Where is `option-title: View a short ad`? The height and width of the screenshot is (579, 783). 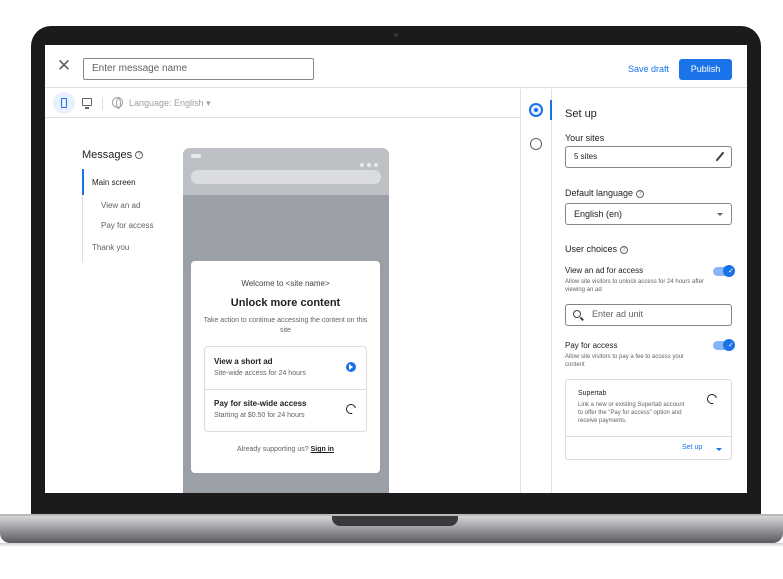
option-title: View a short ad is located at coordinates (243, 361).